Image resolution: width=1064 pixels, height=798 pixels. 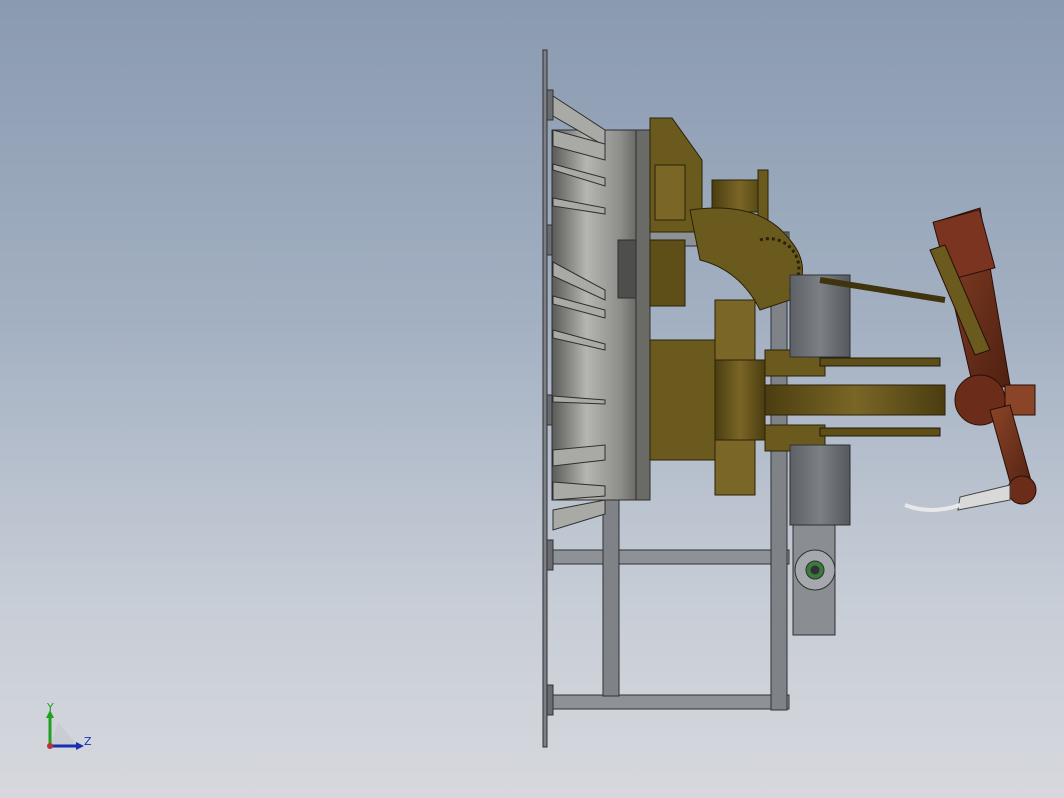 I want to click on frame-beam-lower, so click(x=669, y=702).